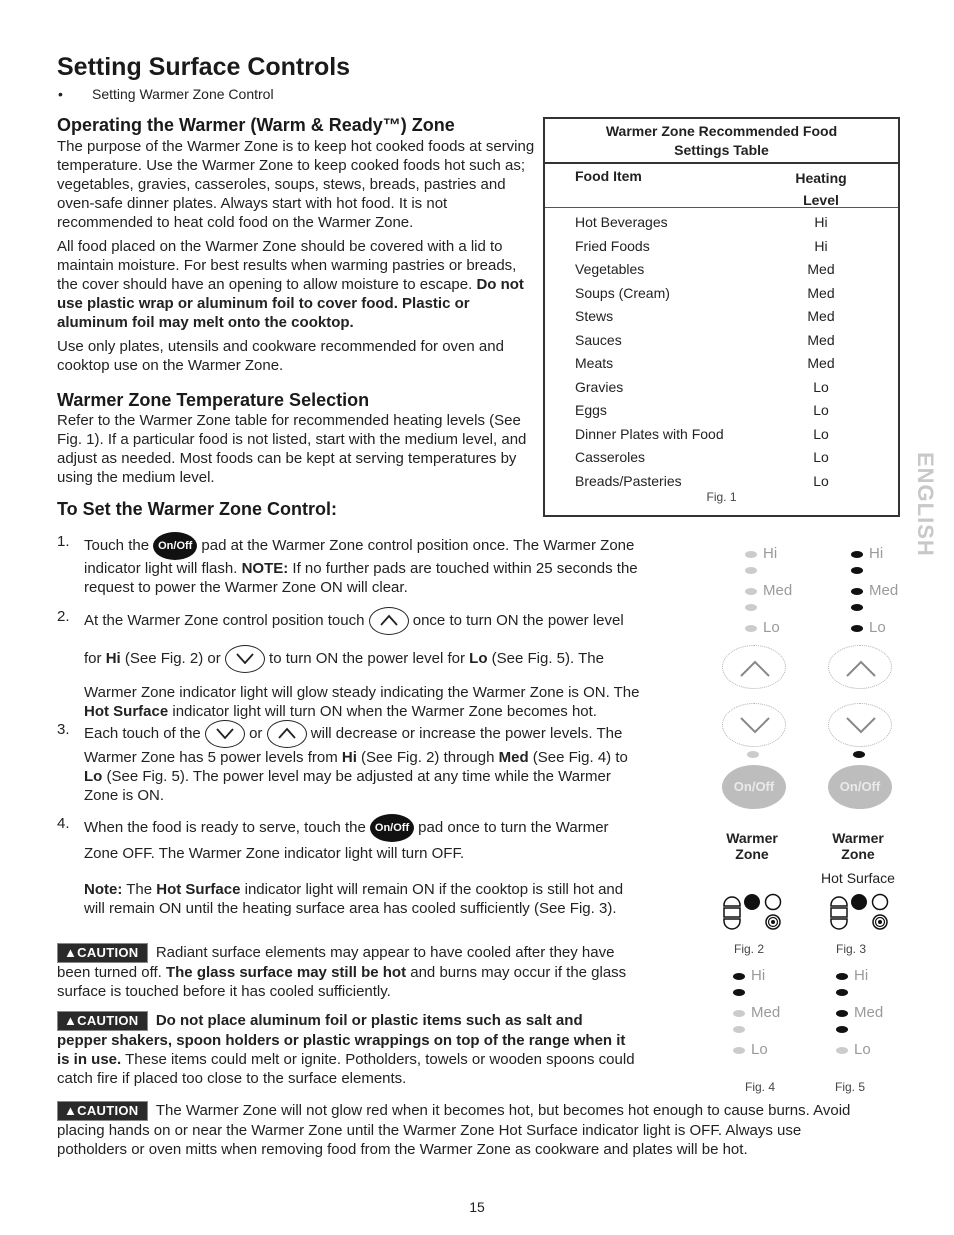 This screenshot has height=1235, width=954. I want to click on table-row: Vegetables Med, so click(721, 270).